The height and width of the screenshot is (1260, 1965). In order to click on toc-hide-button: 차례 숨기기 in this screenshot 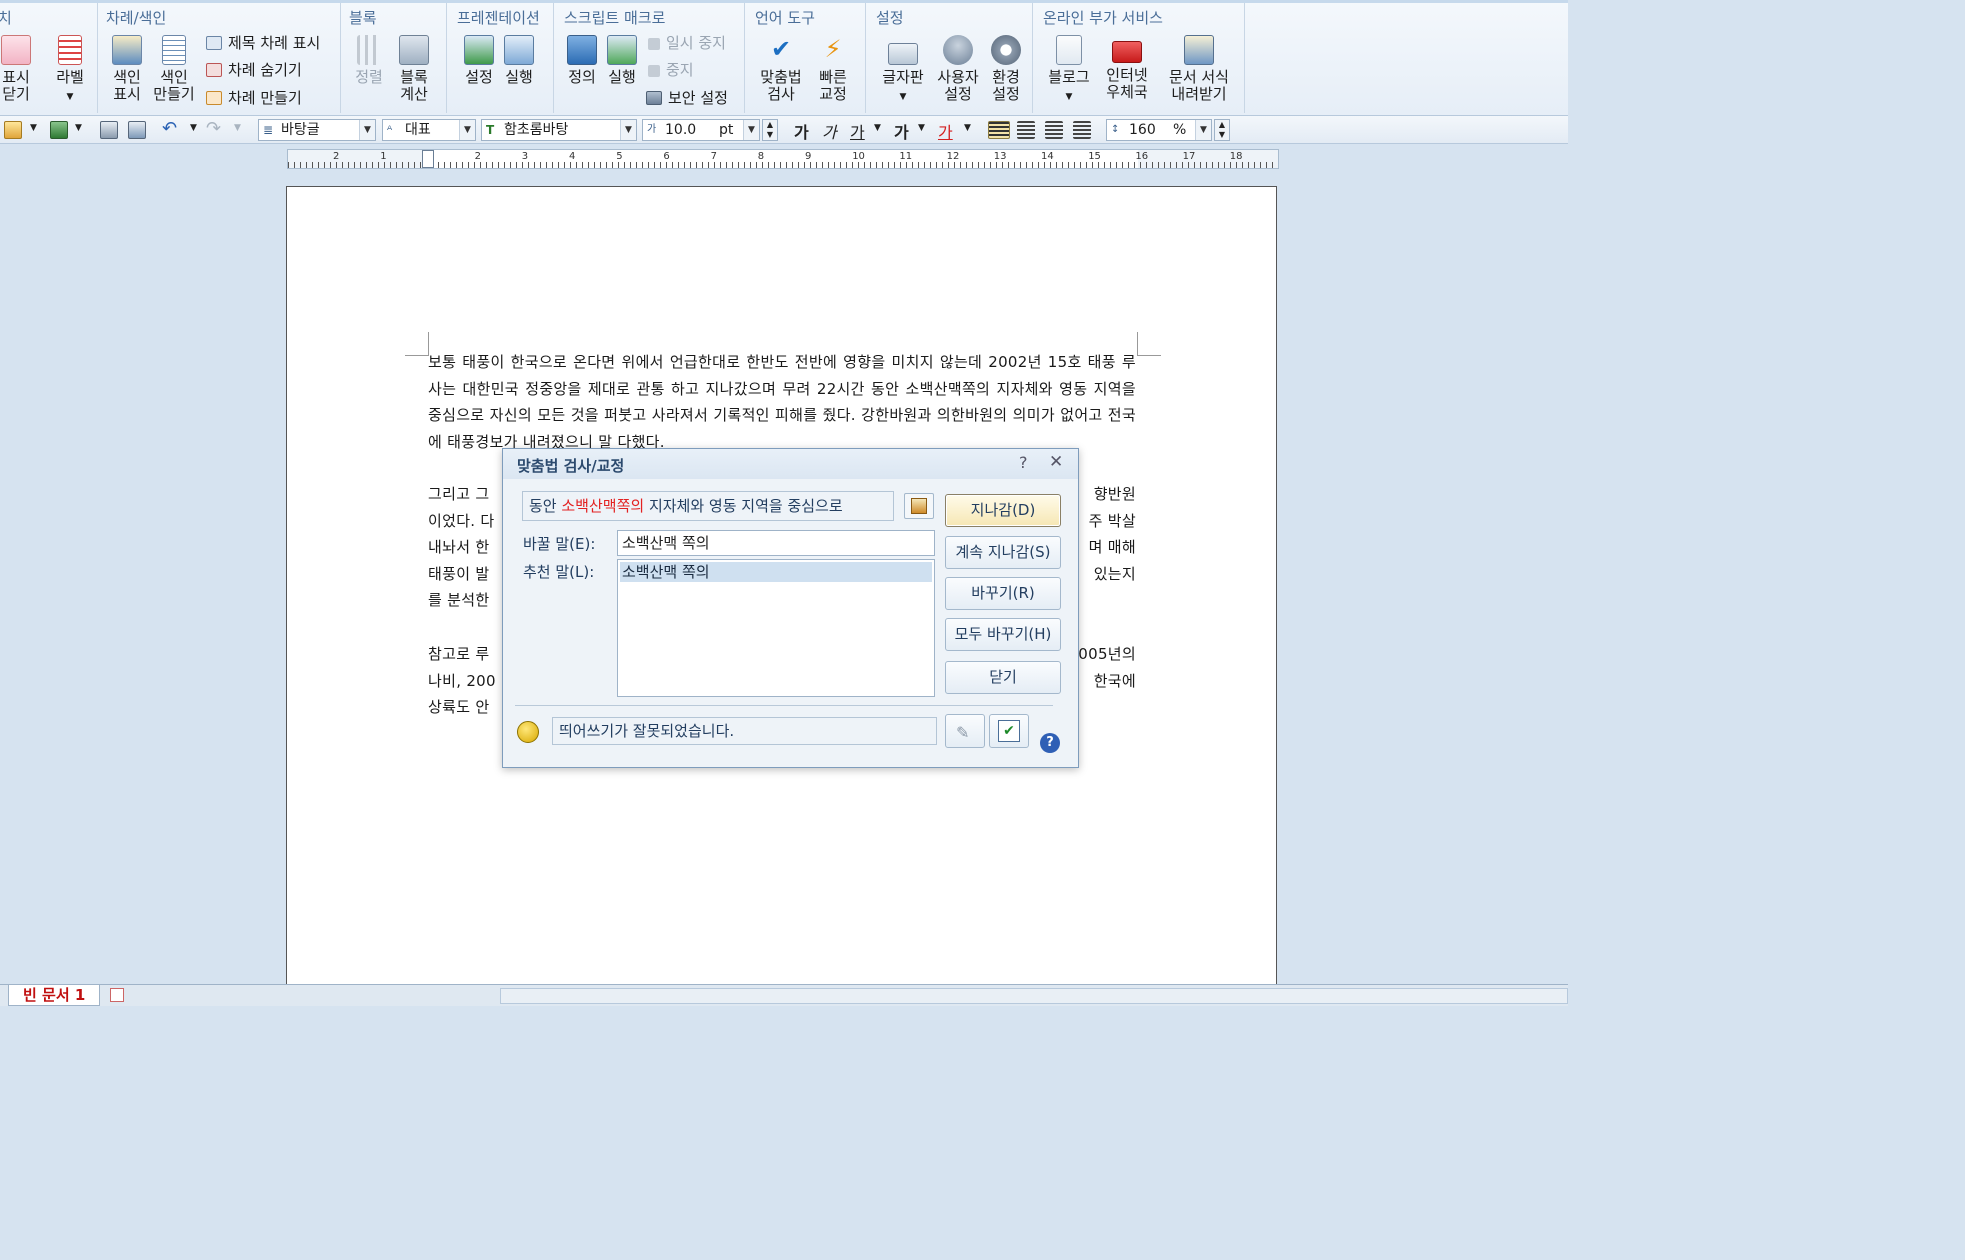, I will do `click(254, 70)`.